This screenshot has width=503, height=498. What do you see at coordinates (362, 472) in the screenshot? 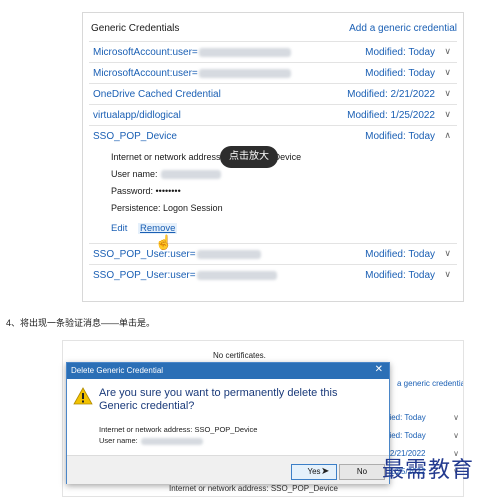
I see `no-button: No` at bounding box center [362, 472].